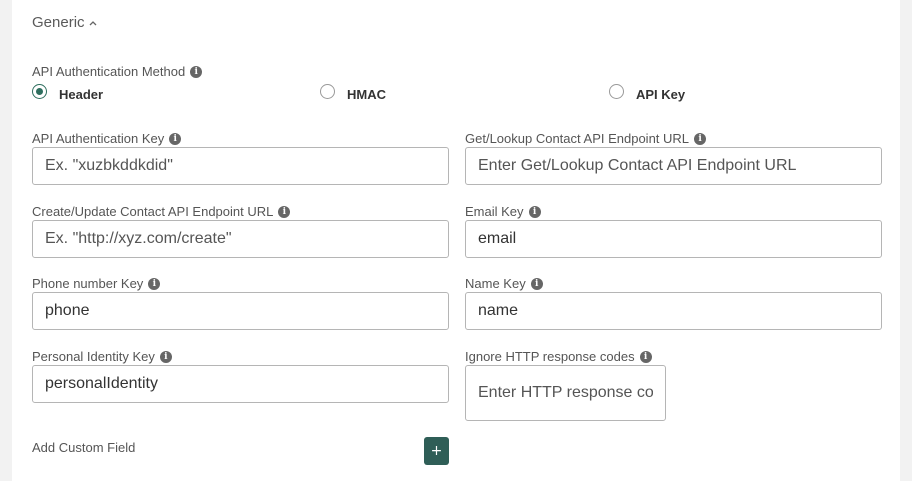 The image size is (912, 481). What do you see at coordinates (117, 71) in the screenshot?
I see `auth-method-label: API Authentication Method i` at bounding box center [117, 71].